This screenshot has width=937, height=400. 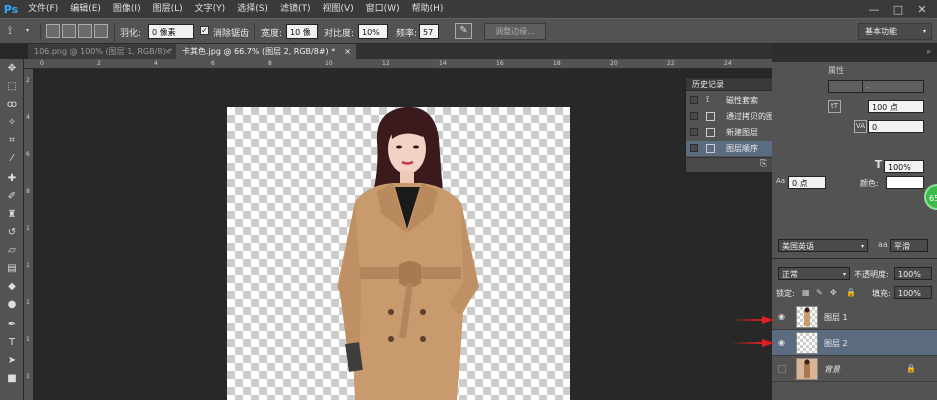 I want to click on pen-pressure-icon: ✎, so click(x=463, y=31).